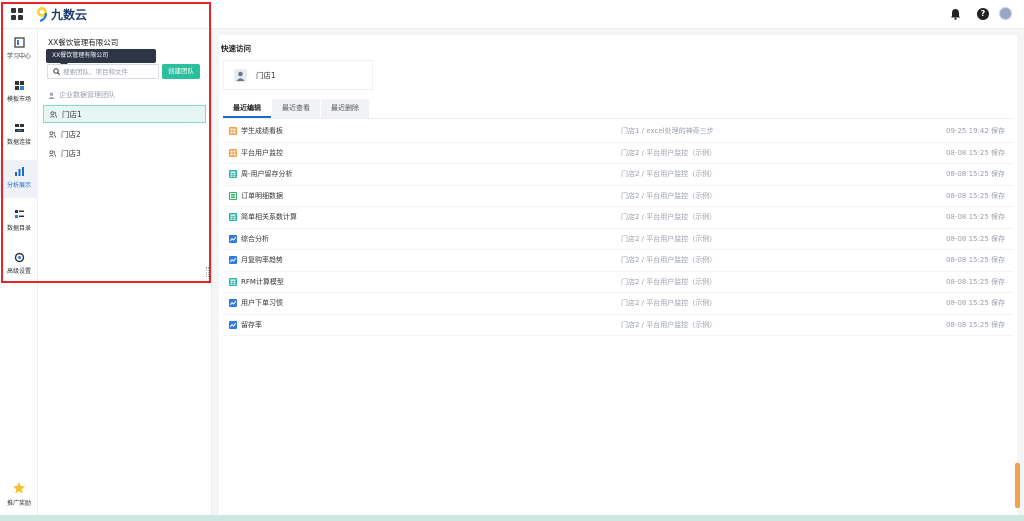  What do you see at coordinates (19, 257) in the screenshot?
I see `settings-icon` at bounding box center [19, 257].